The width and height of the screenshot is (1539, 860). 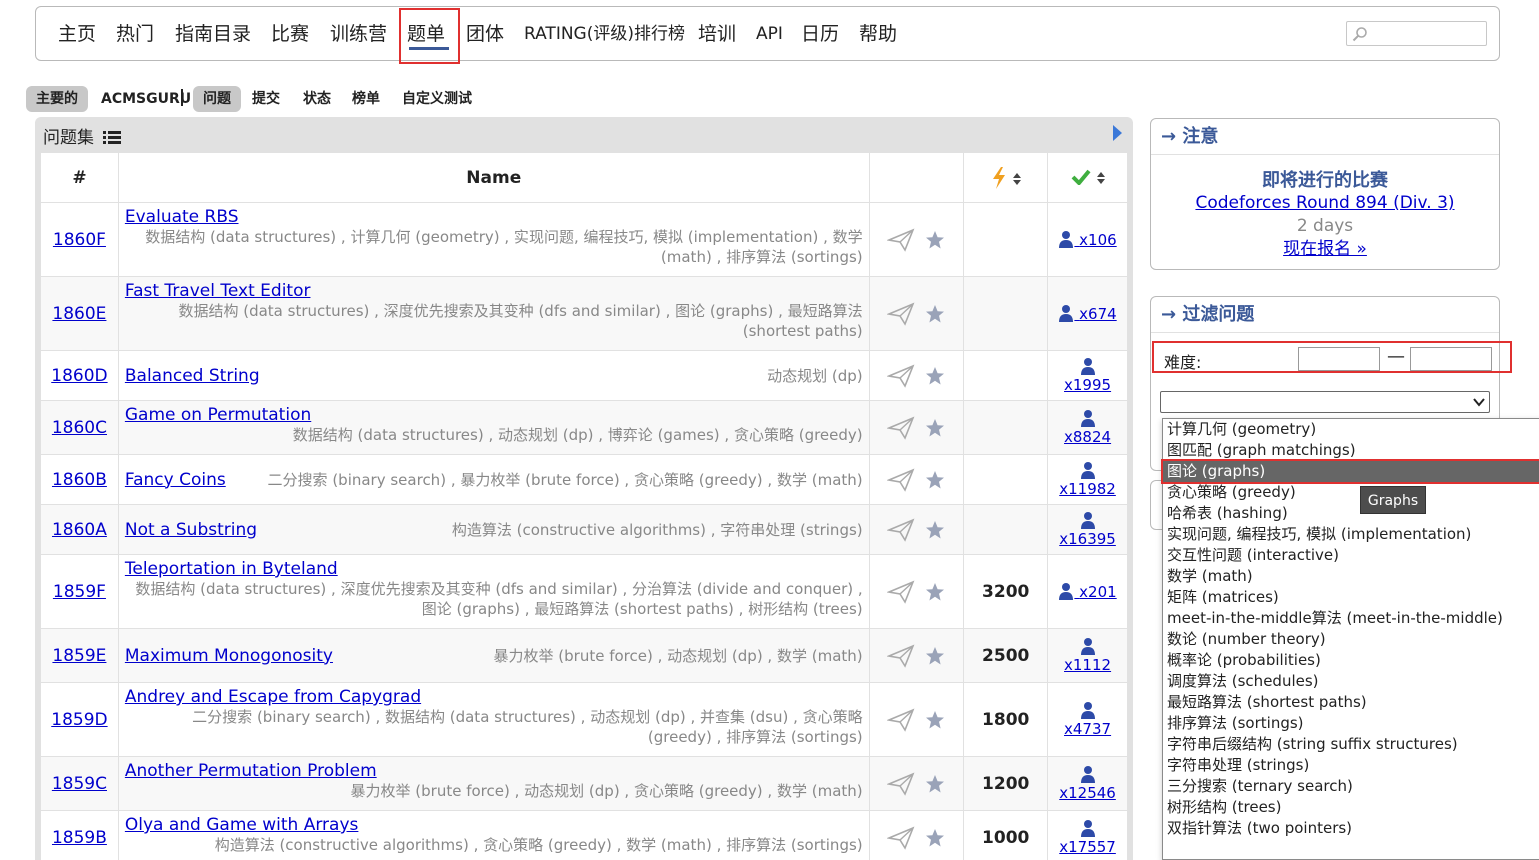 What do you see at coordinates (79, 592) in the screenshot?
I see `problem-id-link: 1859F` at bounding box center [79, 592].